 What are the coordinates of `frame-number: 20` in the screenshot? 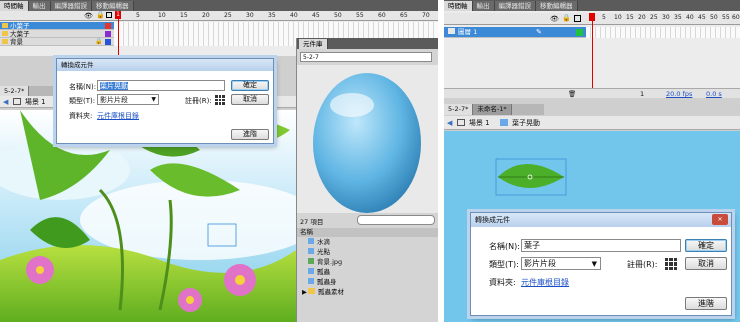 It's located at (642, 17).